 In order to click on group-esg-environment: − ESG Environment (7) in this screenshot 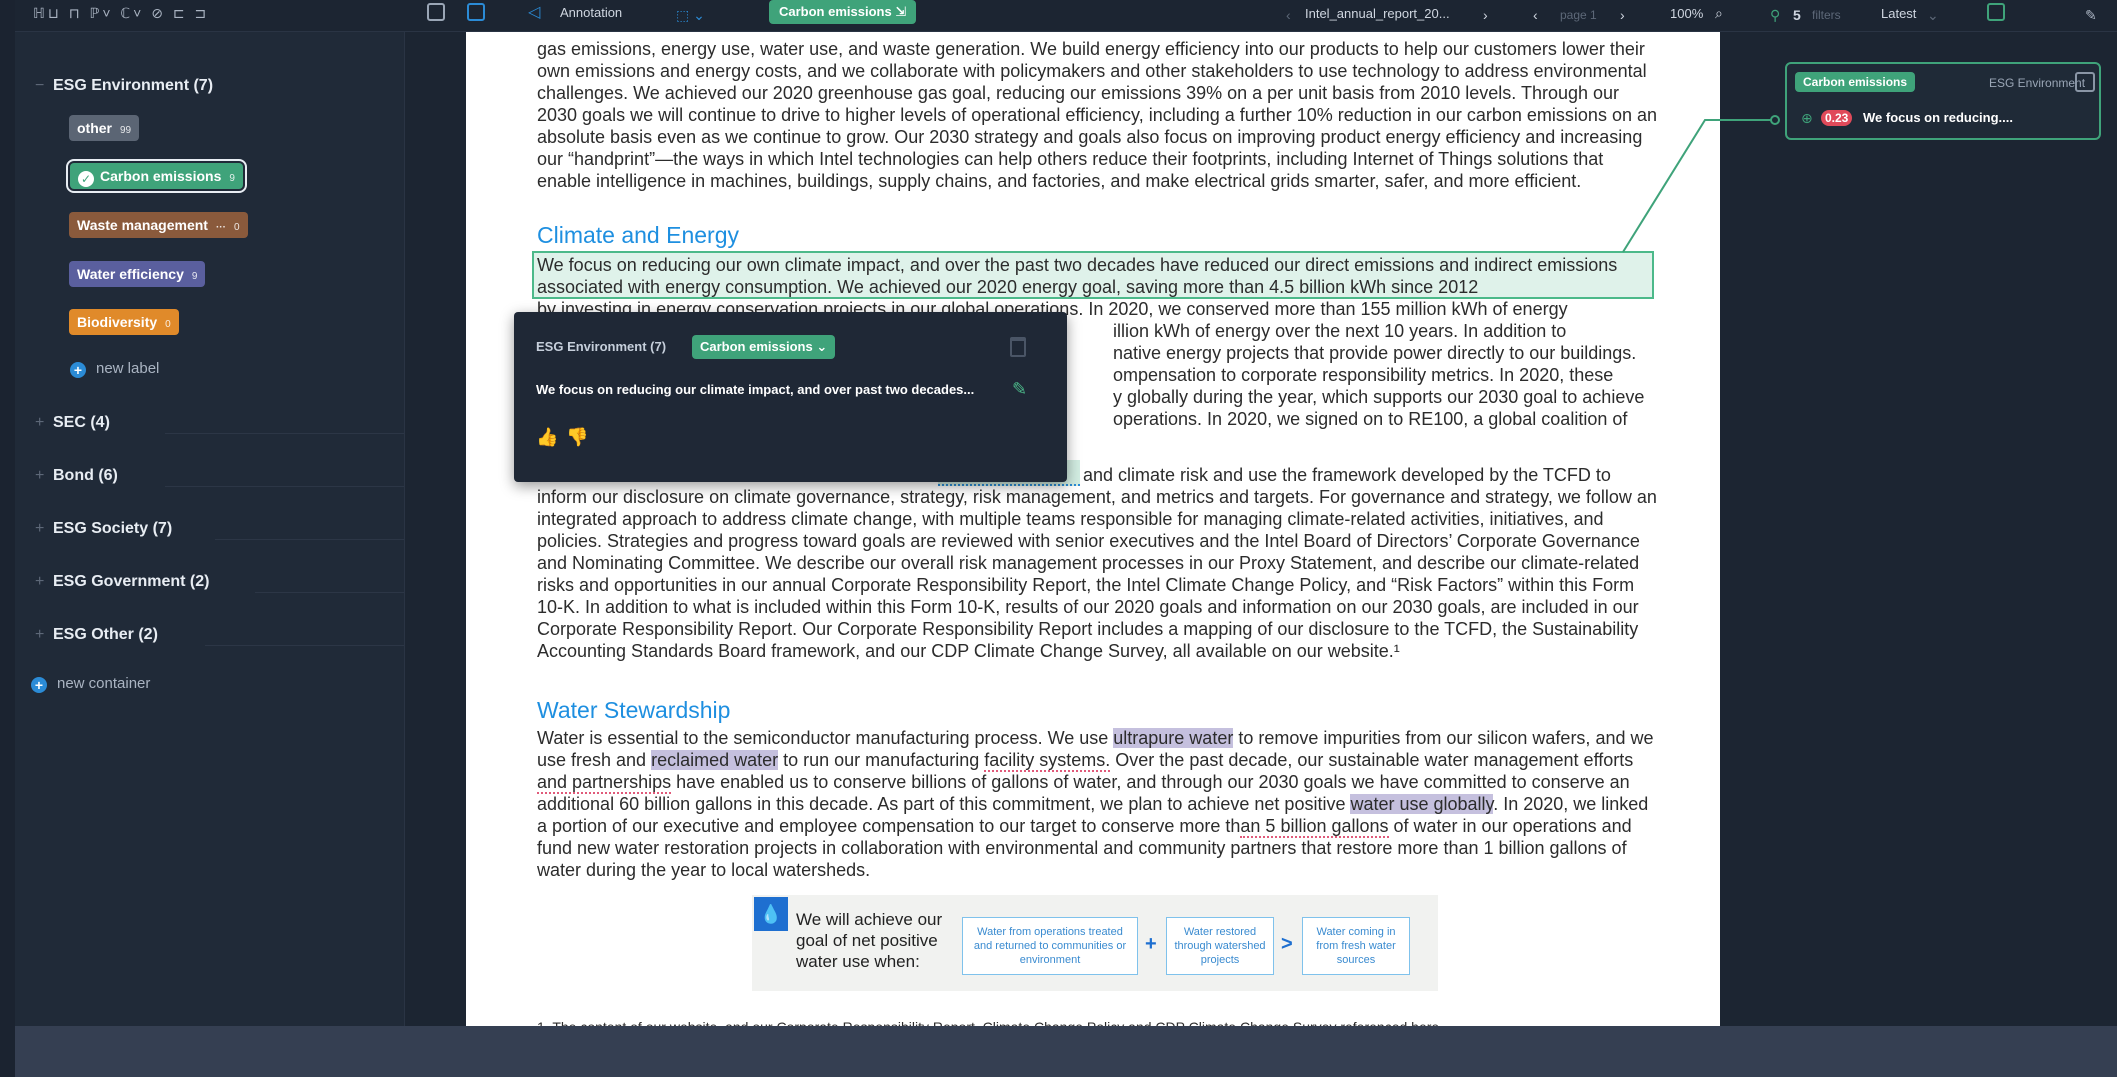, I will do `click(124, 86)`.